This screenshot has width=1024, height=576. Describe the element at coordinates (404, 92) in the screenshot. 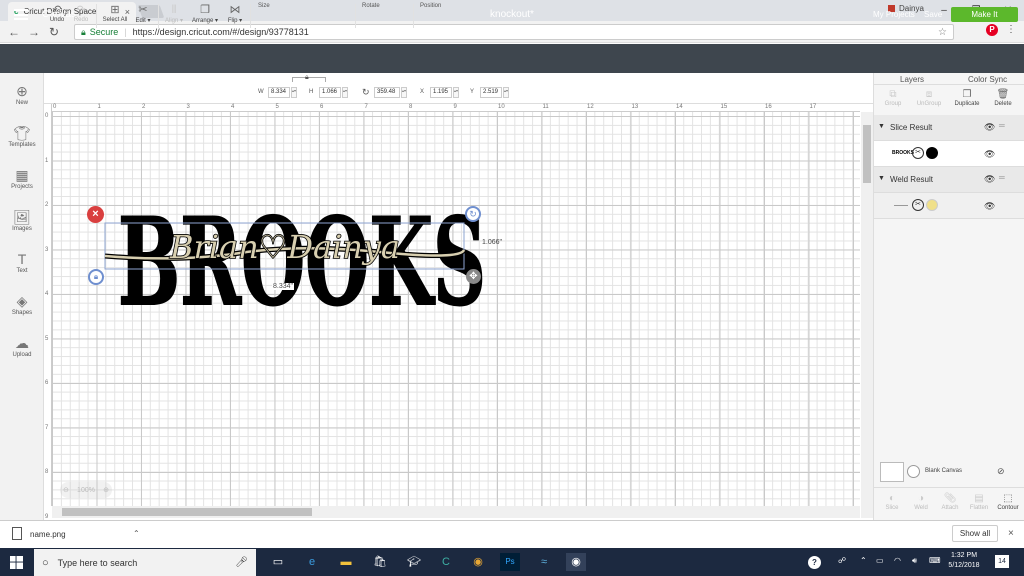

I see `rotate-stepper: ▴▾` at that location.